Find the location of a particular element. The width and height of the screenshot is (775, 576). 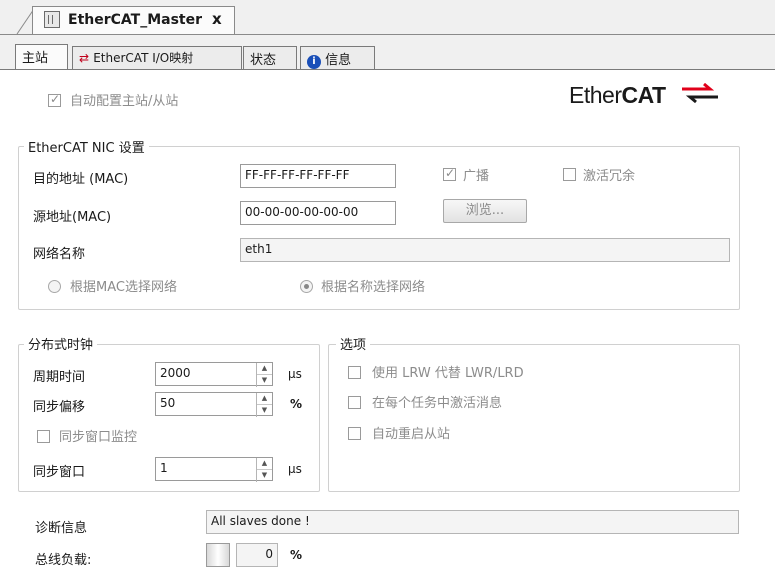

use-lrw-checkbox is located at coordinates (354, 372).